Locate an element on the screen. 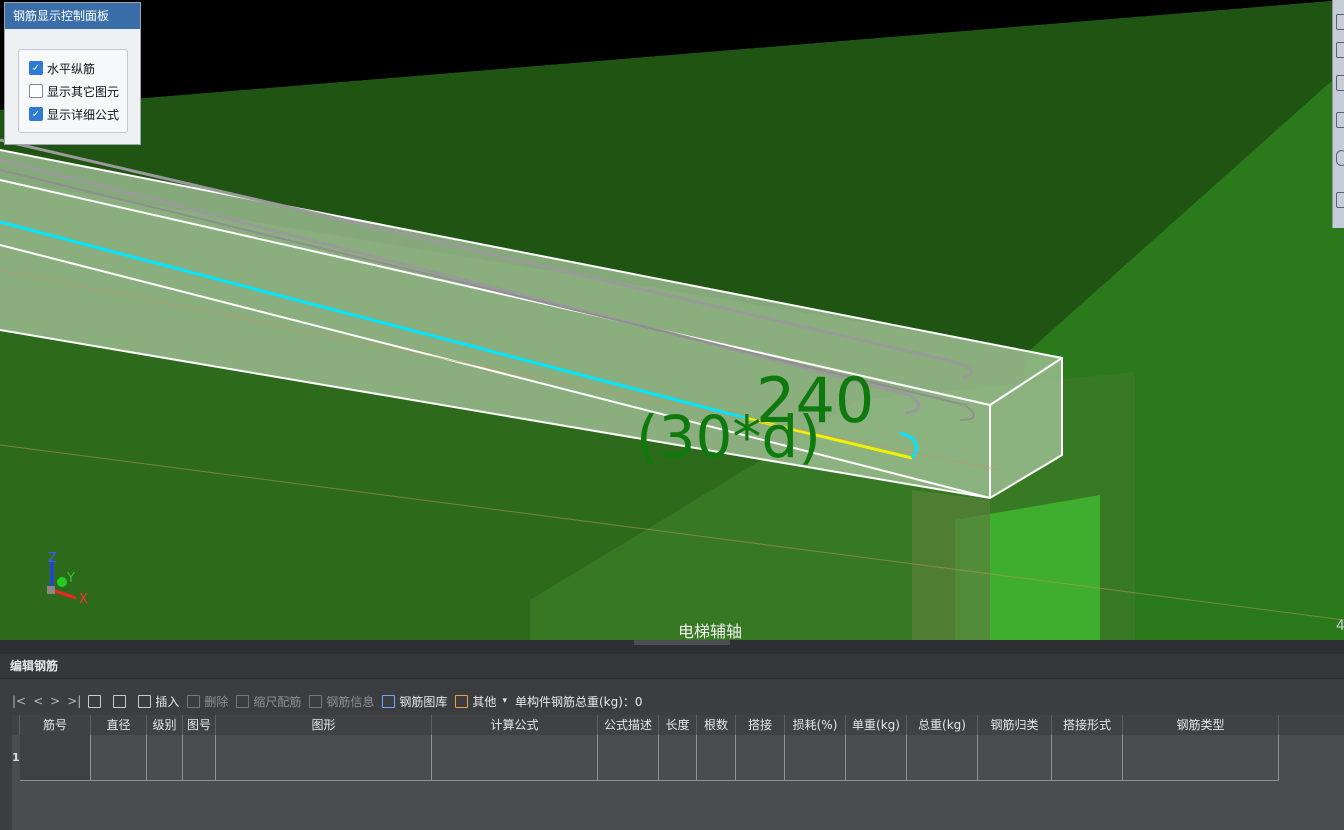 This screenshot has height=830, width=1344. nav-last-button: >| is located at coordinates (74, 701).